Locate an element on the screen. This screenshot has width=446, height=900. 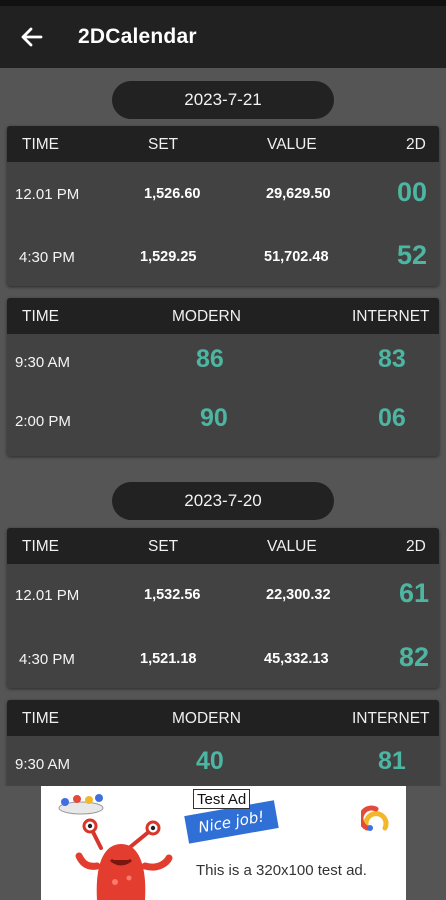
row-value: 51,702.48 is located at coordinates (296, 257).